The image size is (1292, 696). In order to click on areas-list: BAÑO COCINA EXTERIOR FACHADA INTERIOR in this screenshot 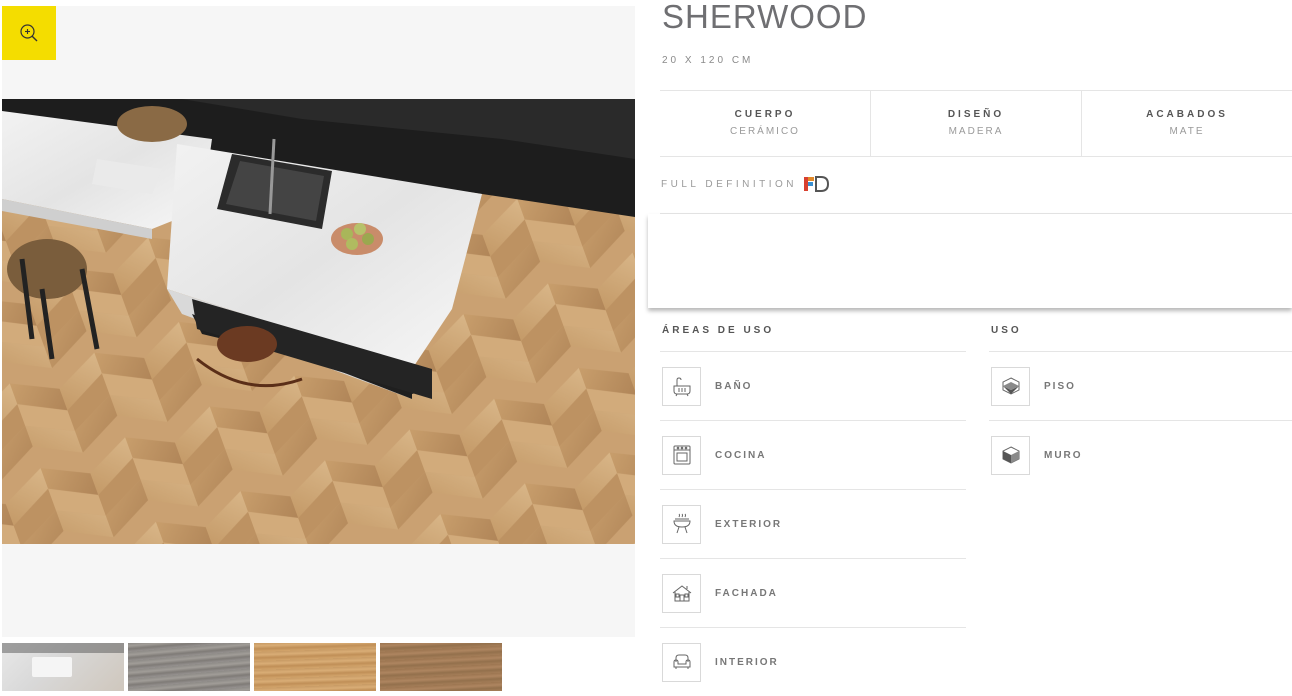, I will do `click(813, 523)`.